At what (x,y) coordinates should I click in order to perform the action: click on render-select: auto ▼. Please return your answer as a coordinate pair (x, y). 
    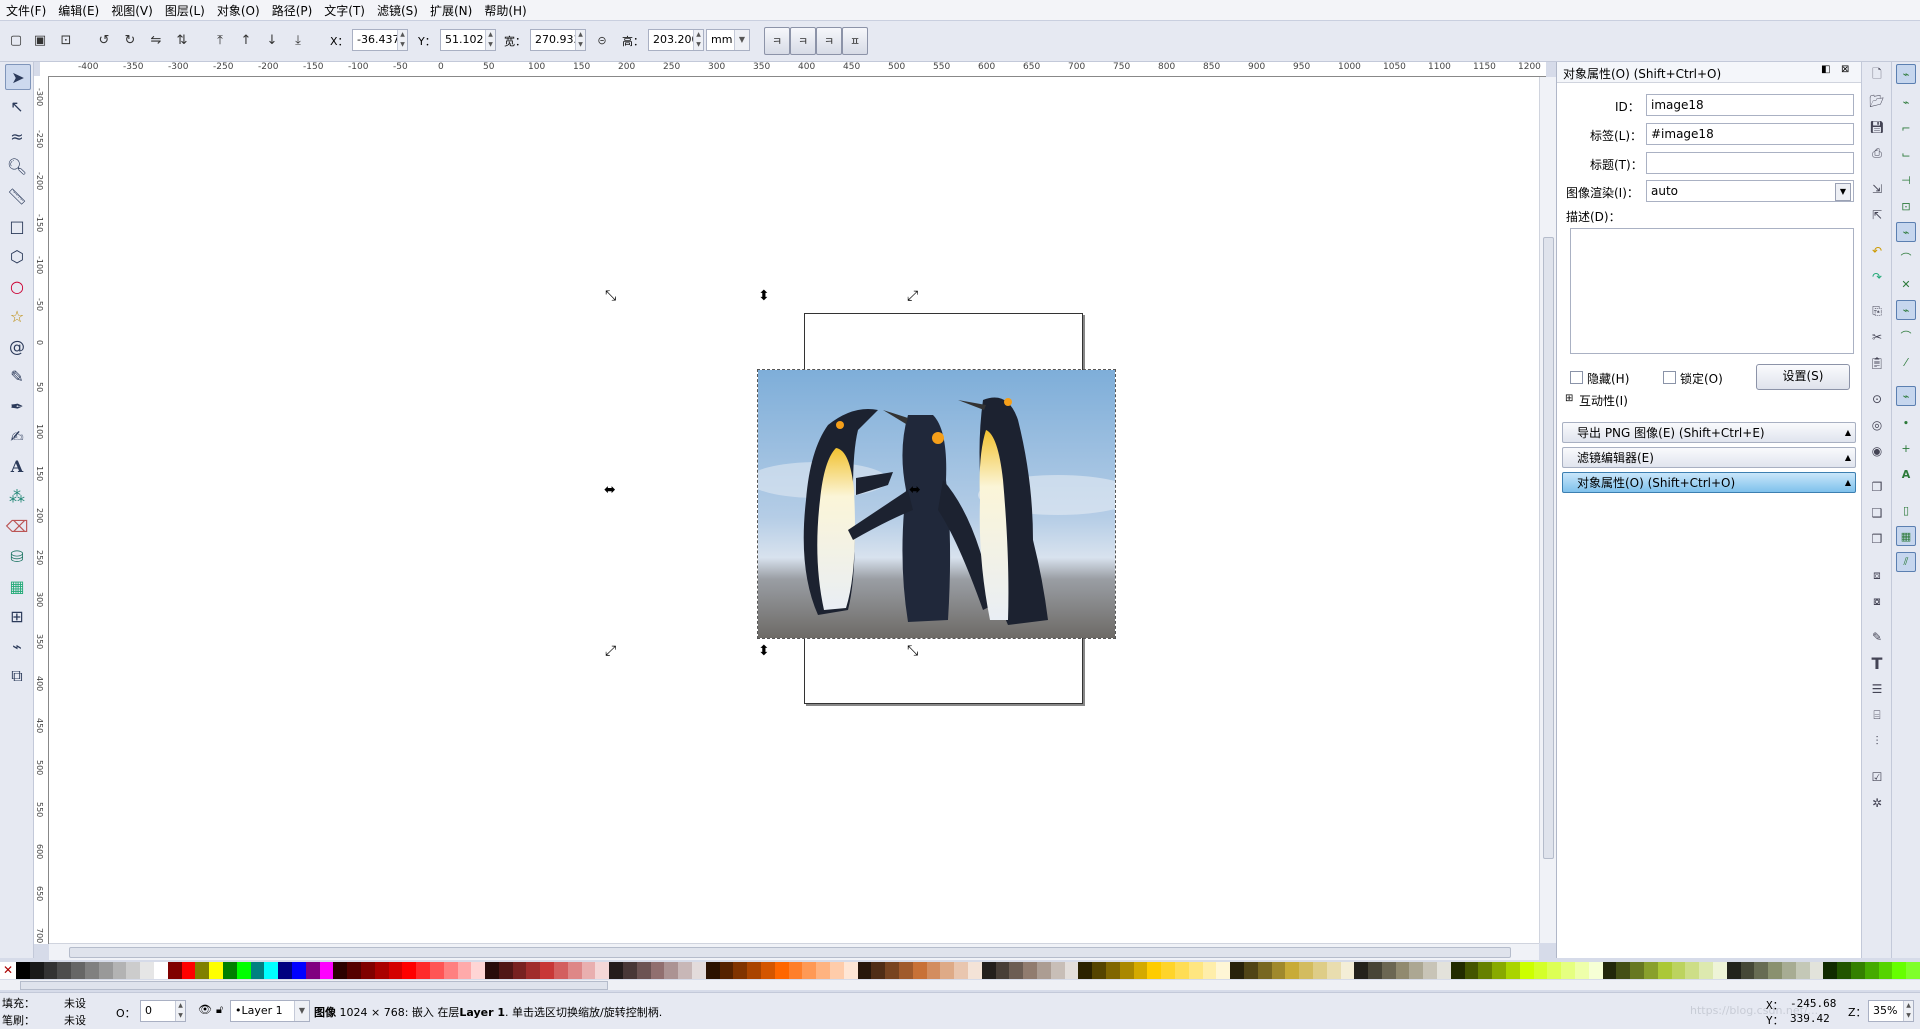
    Looking at the image, I should click on (1750, 191).